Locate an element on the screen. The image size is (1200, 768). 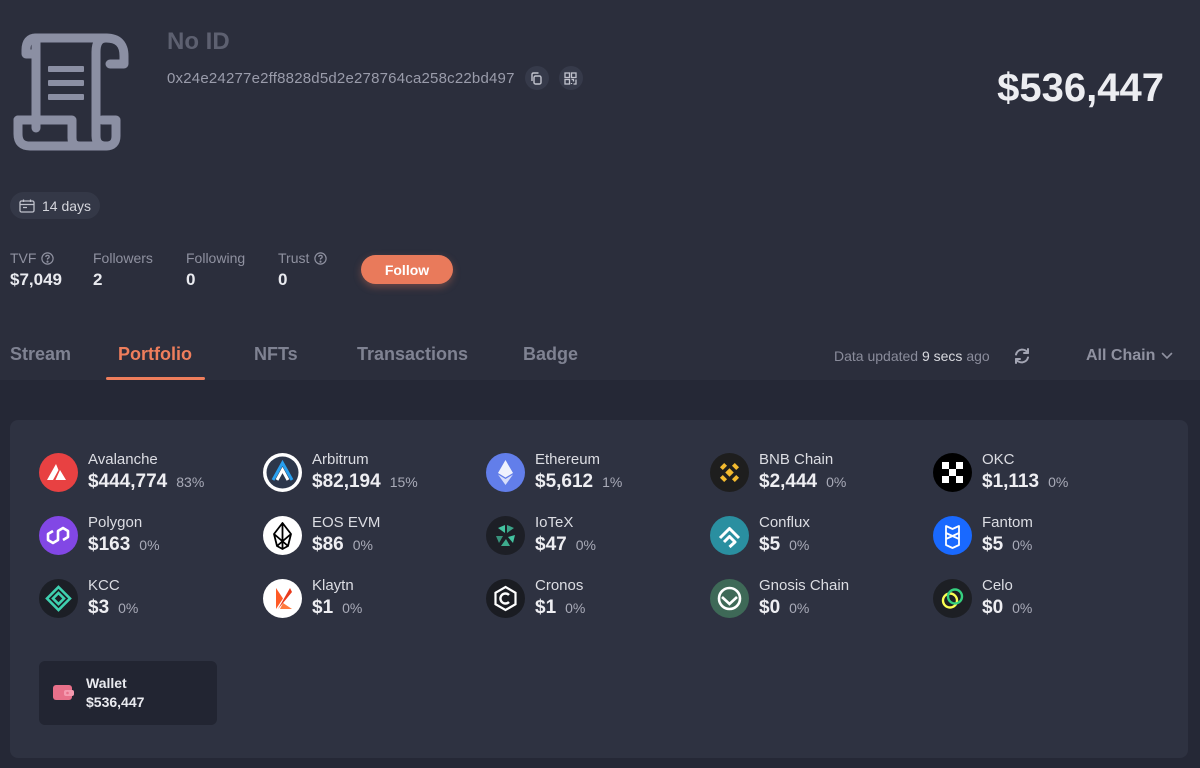
fantom-icon is located at coordinates (952, 535).